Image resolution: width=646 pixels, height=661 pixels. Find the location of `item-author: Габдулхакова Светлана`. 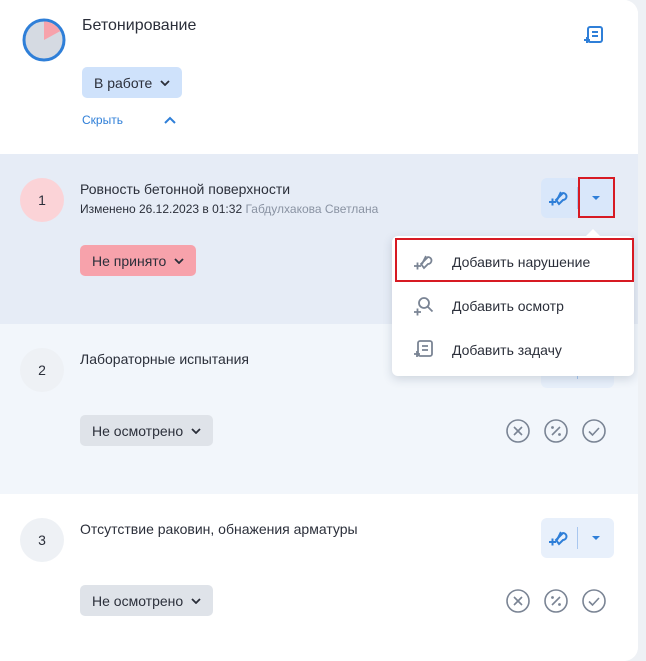

item-author: Габдулхакова Светлана is located at coordinates (312, 209).